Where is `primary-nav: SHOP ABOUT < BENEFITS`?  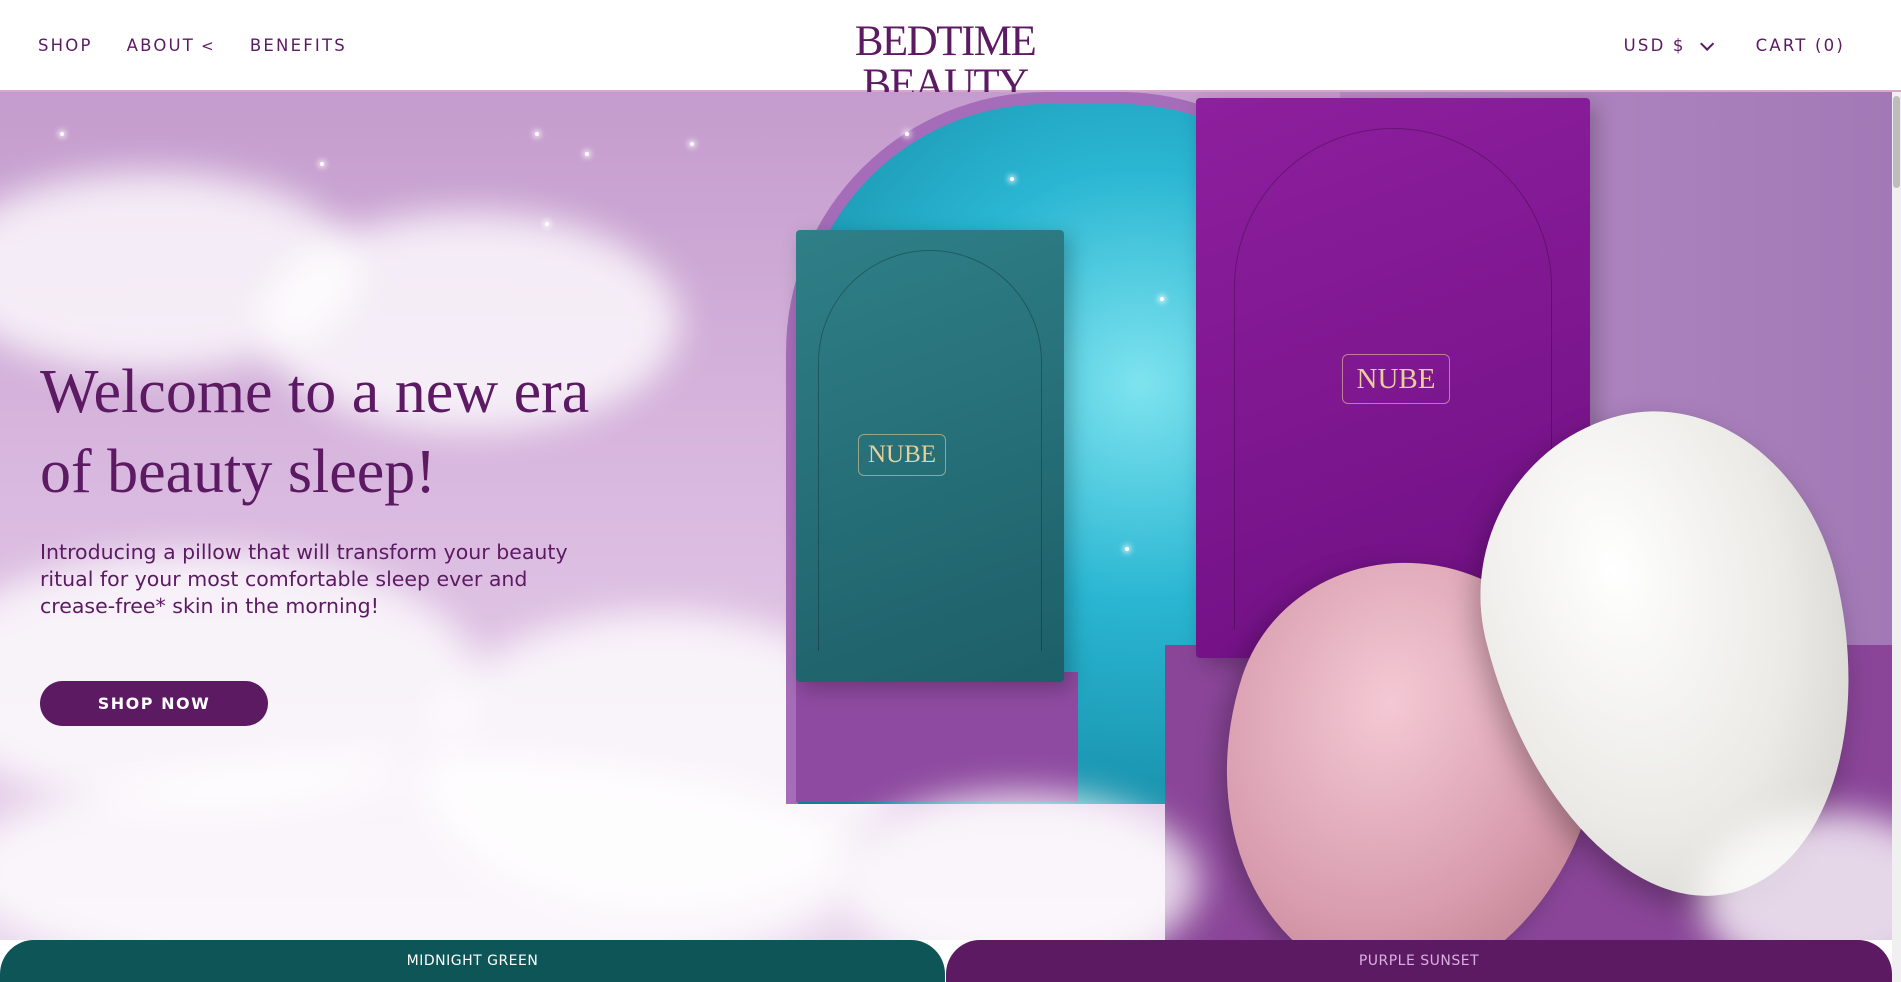 primary-nav: SHOP ABOUT < BENEFITS is located at coordinates (192, 45).